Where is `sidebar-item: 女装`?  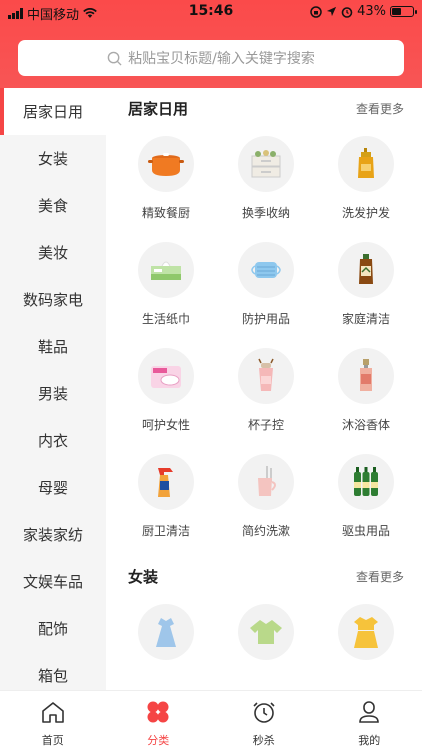
sidebar-item: 女装 is located at coordinates (53, 158).